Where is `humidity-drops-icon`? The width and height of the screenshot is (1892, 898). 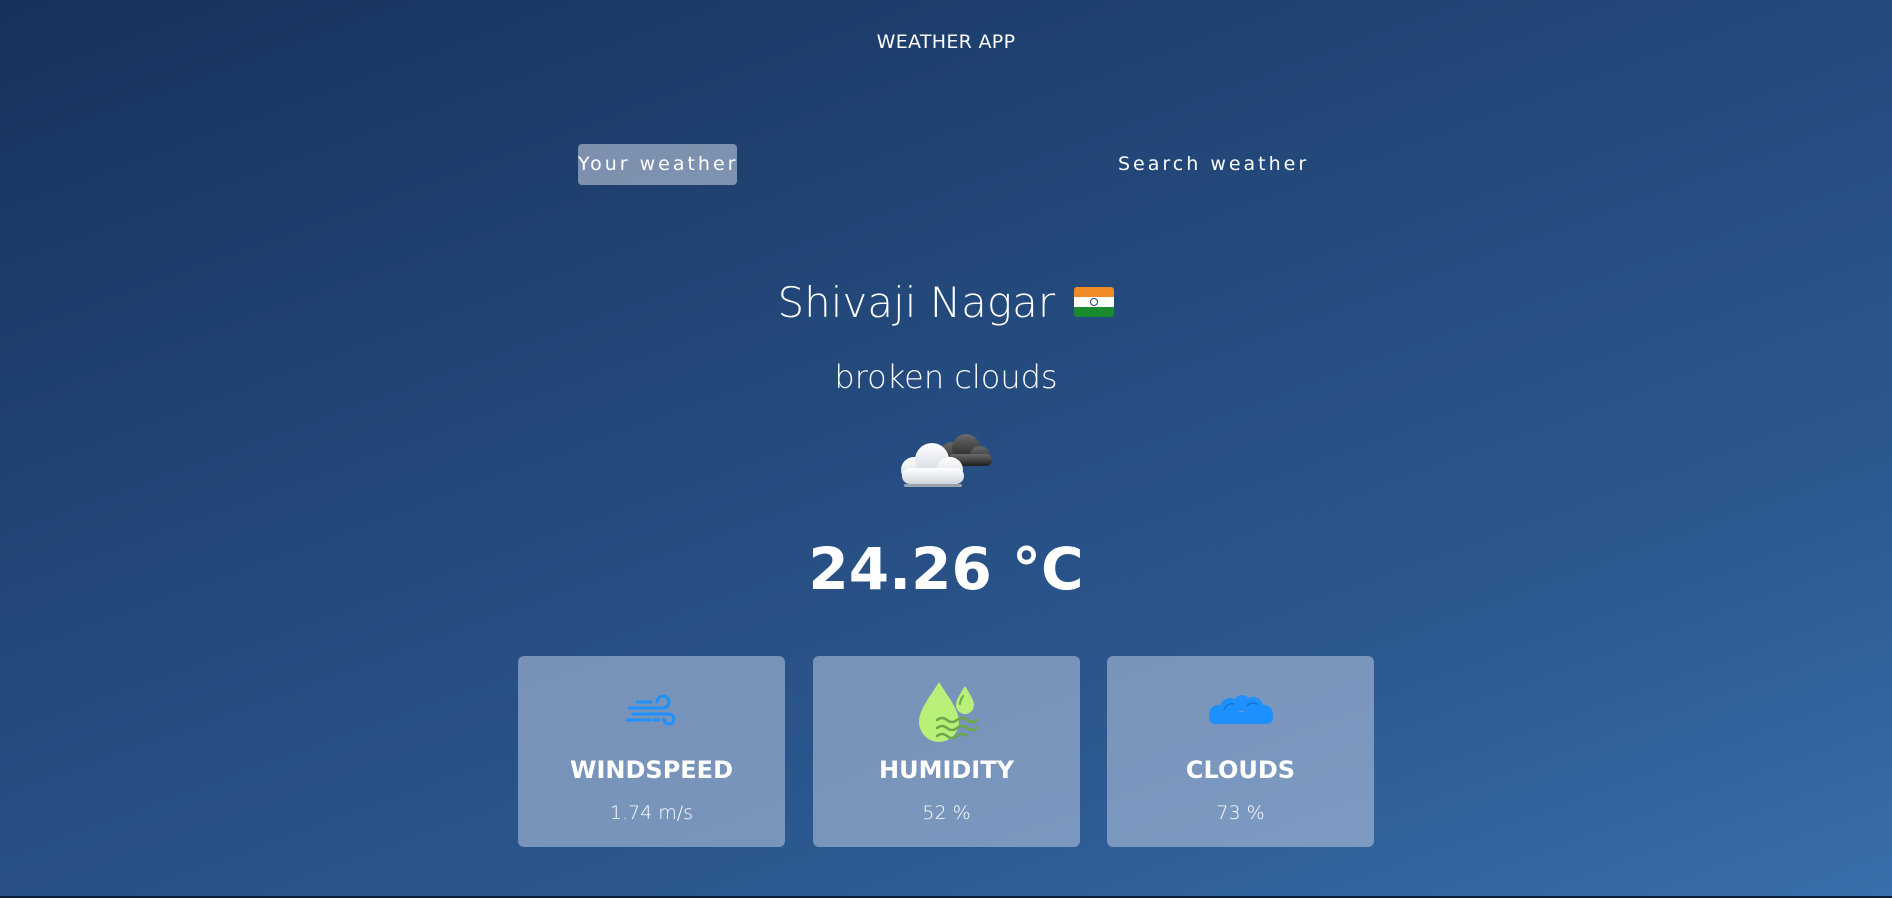
humidity-drops-icon is located at coordinates (946, 713).